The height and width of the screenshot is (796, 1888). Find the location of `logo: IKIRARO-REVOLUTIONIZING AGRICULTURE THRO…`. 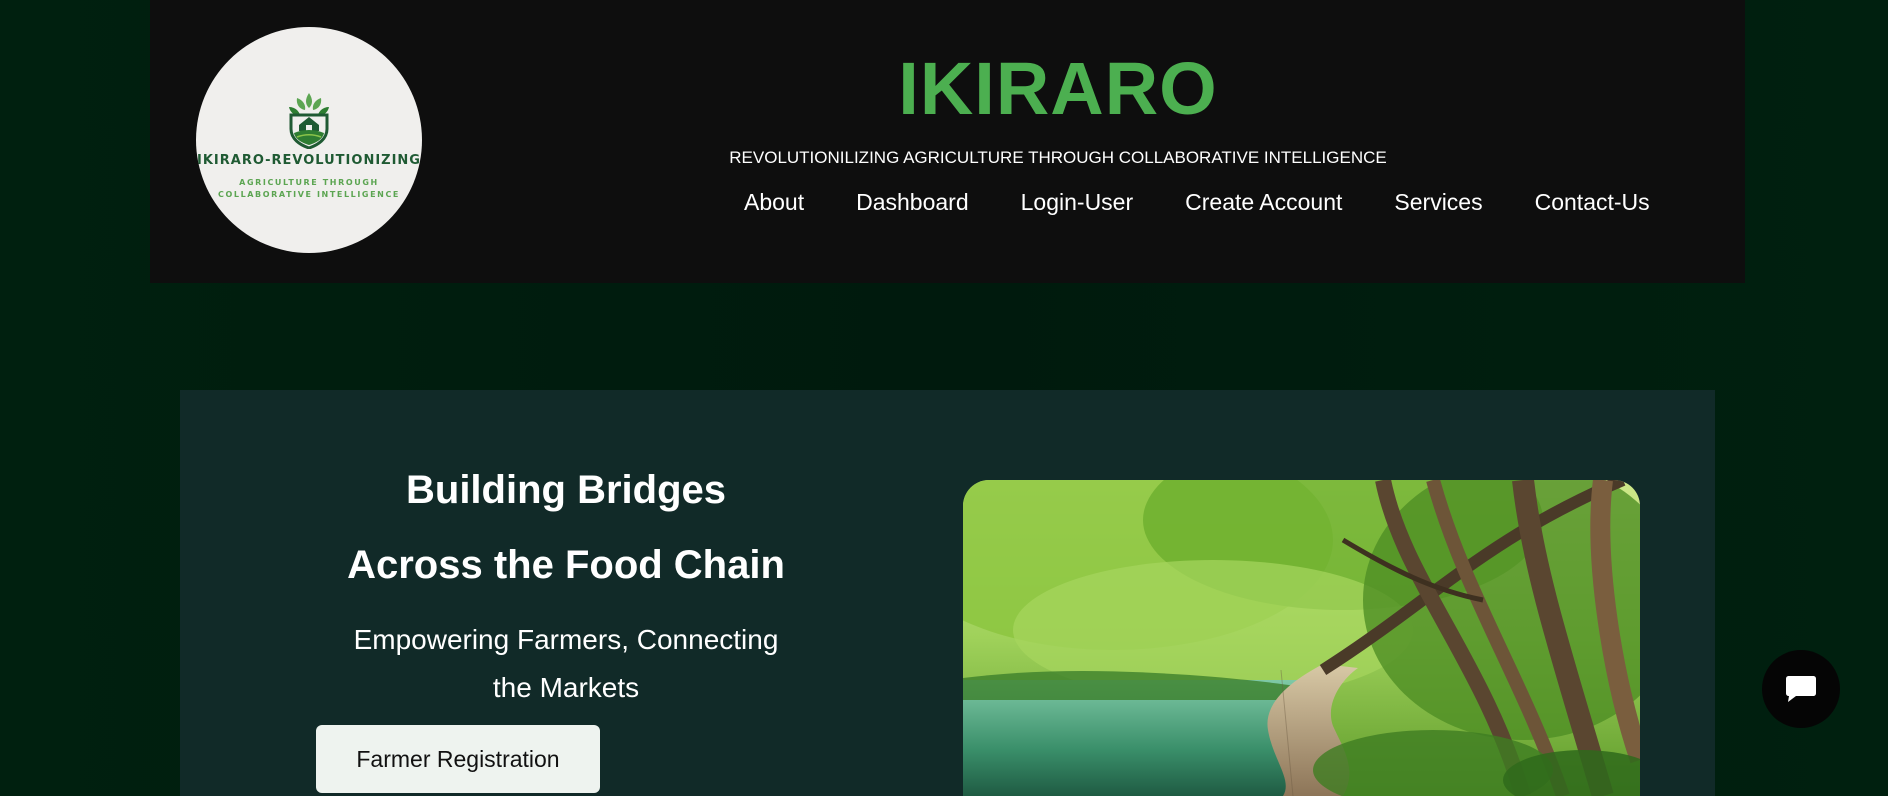

logo: IKIRARO-REVOLUTIONIZING AGRICULTURE THRO… is located at coordinates (309, 140).